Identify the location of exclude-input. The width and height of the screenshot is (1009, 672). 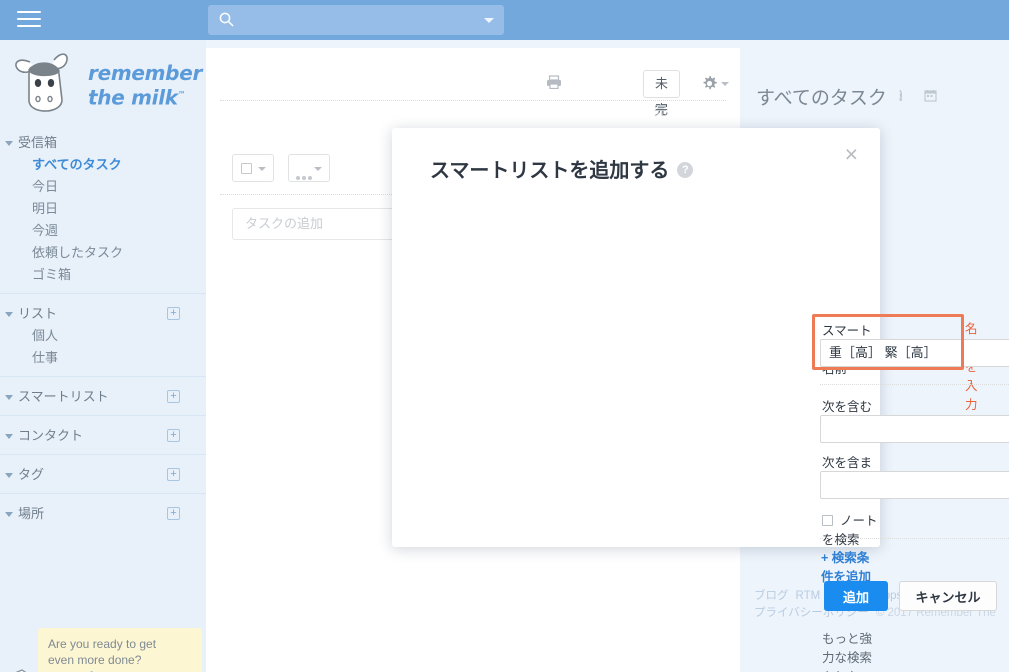
(914, 485).